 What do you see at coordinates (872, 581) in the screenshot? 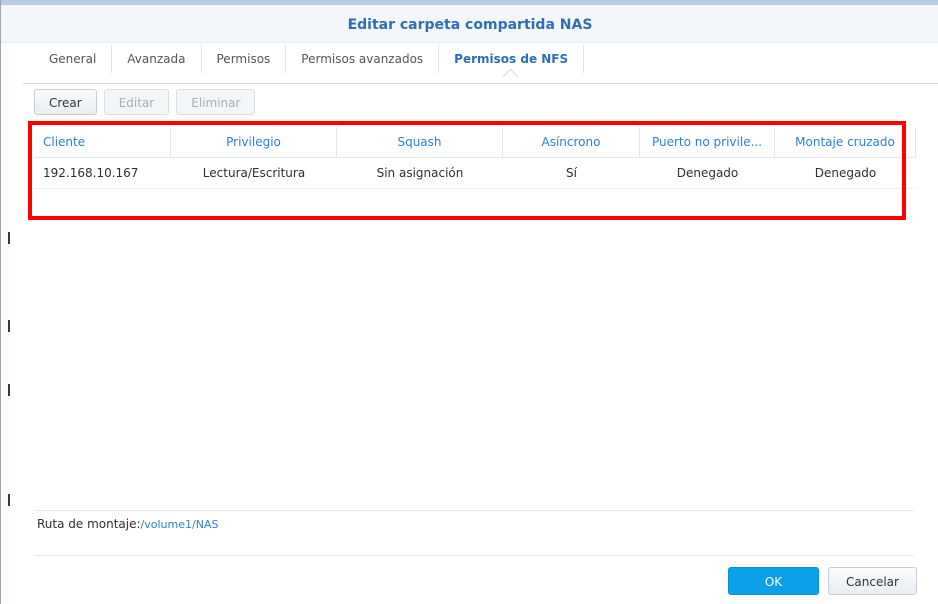
I see `cancel-button: Cancelar` at bounding box center [872, 581].